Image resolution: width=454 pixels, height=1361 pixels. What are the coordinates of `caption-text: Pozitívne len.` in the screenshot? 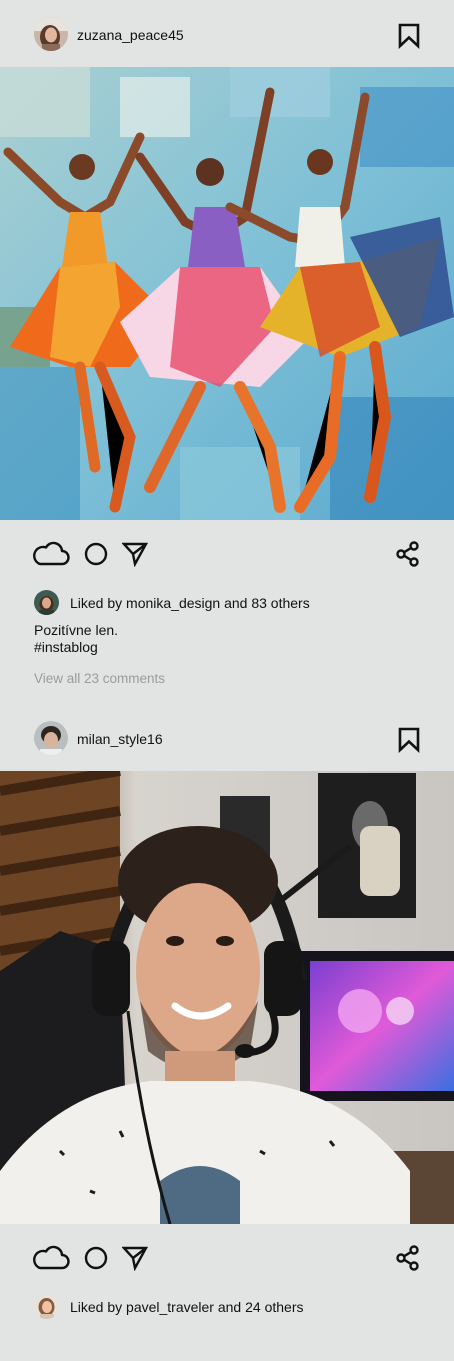 It's located at (76, 630).